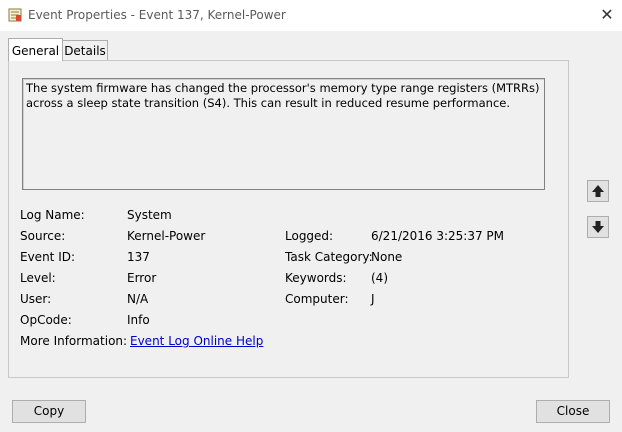  I want to click on next-event-button, so click(598, 227).